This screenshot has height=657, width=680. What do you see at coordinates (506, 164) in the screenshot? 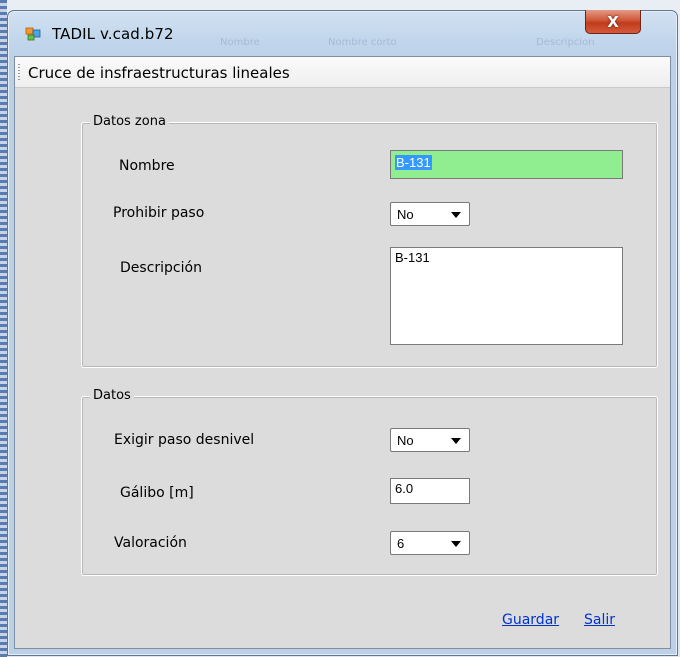
I see `nombre-field: B-131` at bounding box center [506, 164].